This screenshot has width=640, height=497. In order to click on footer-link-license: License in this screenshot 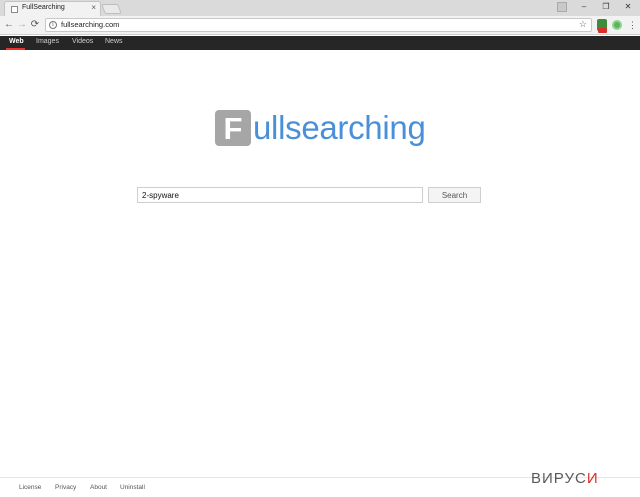, I will do `click(30, 487)`.